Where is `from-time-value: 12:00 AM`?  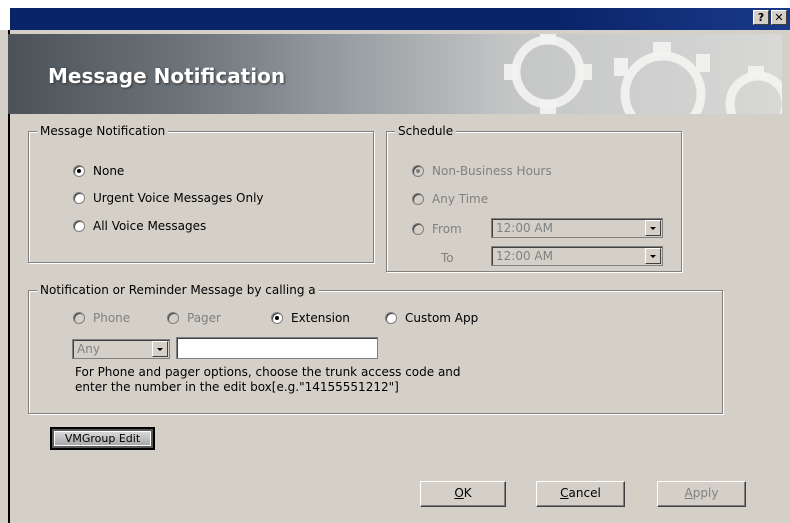
from-time-value: 12:00 AM is located at coordinates (524, 228).